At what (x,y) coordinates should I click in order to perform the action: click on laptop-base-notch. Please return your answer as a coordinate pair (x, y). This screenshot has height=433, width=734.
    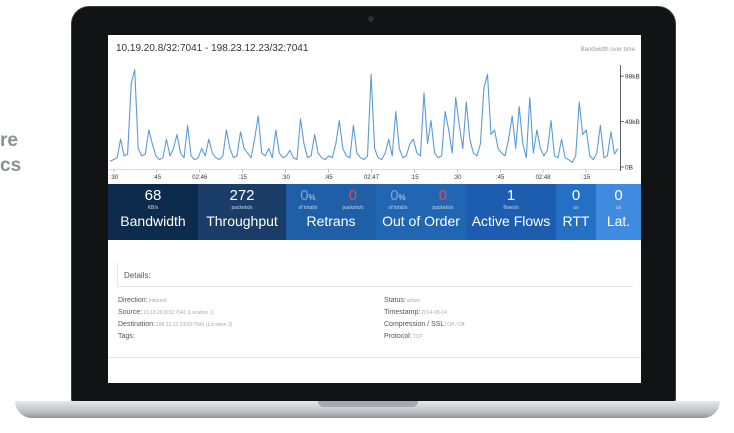
    Looking at the image, I should click on (368, 404).